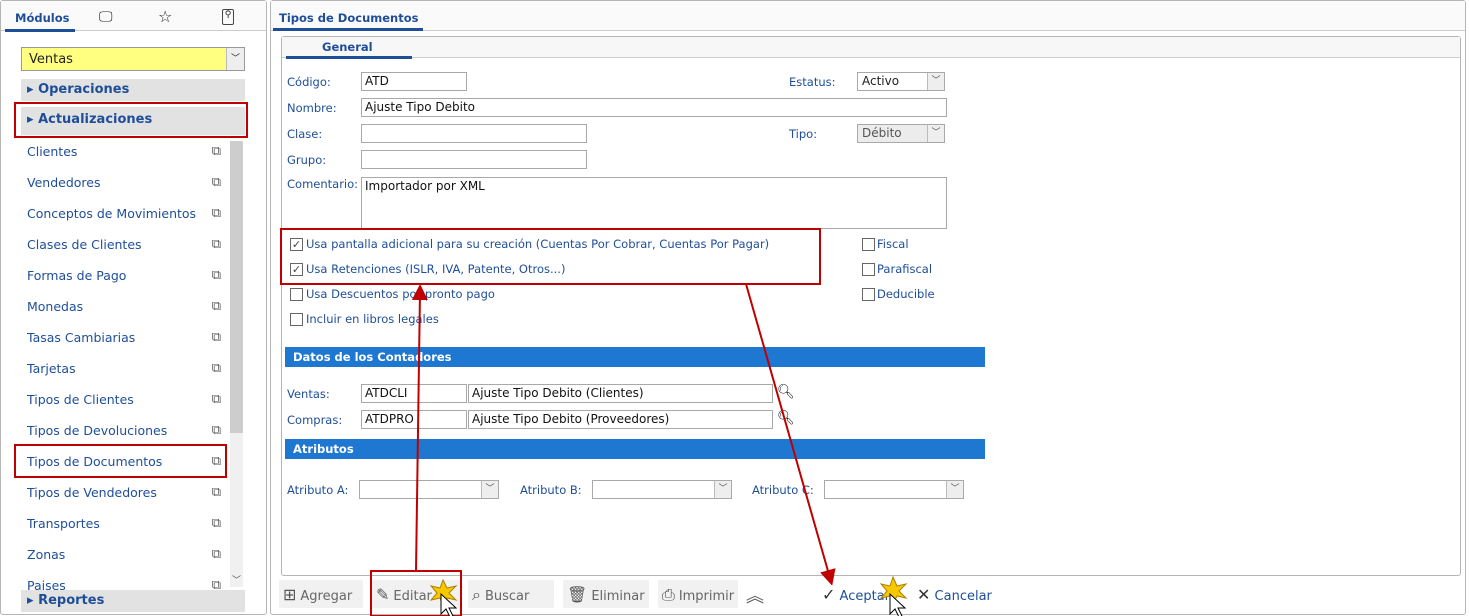 The image size is (1469, 616). What do you see at coordinates (120, 461) in the screenshot?
I see `highlight-tipos-documentos` at bounding box center [120, 461].